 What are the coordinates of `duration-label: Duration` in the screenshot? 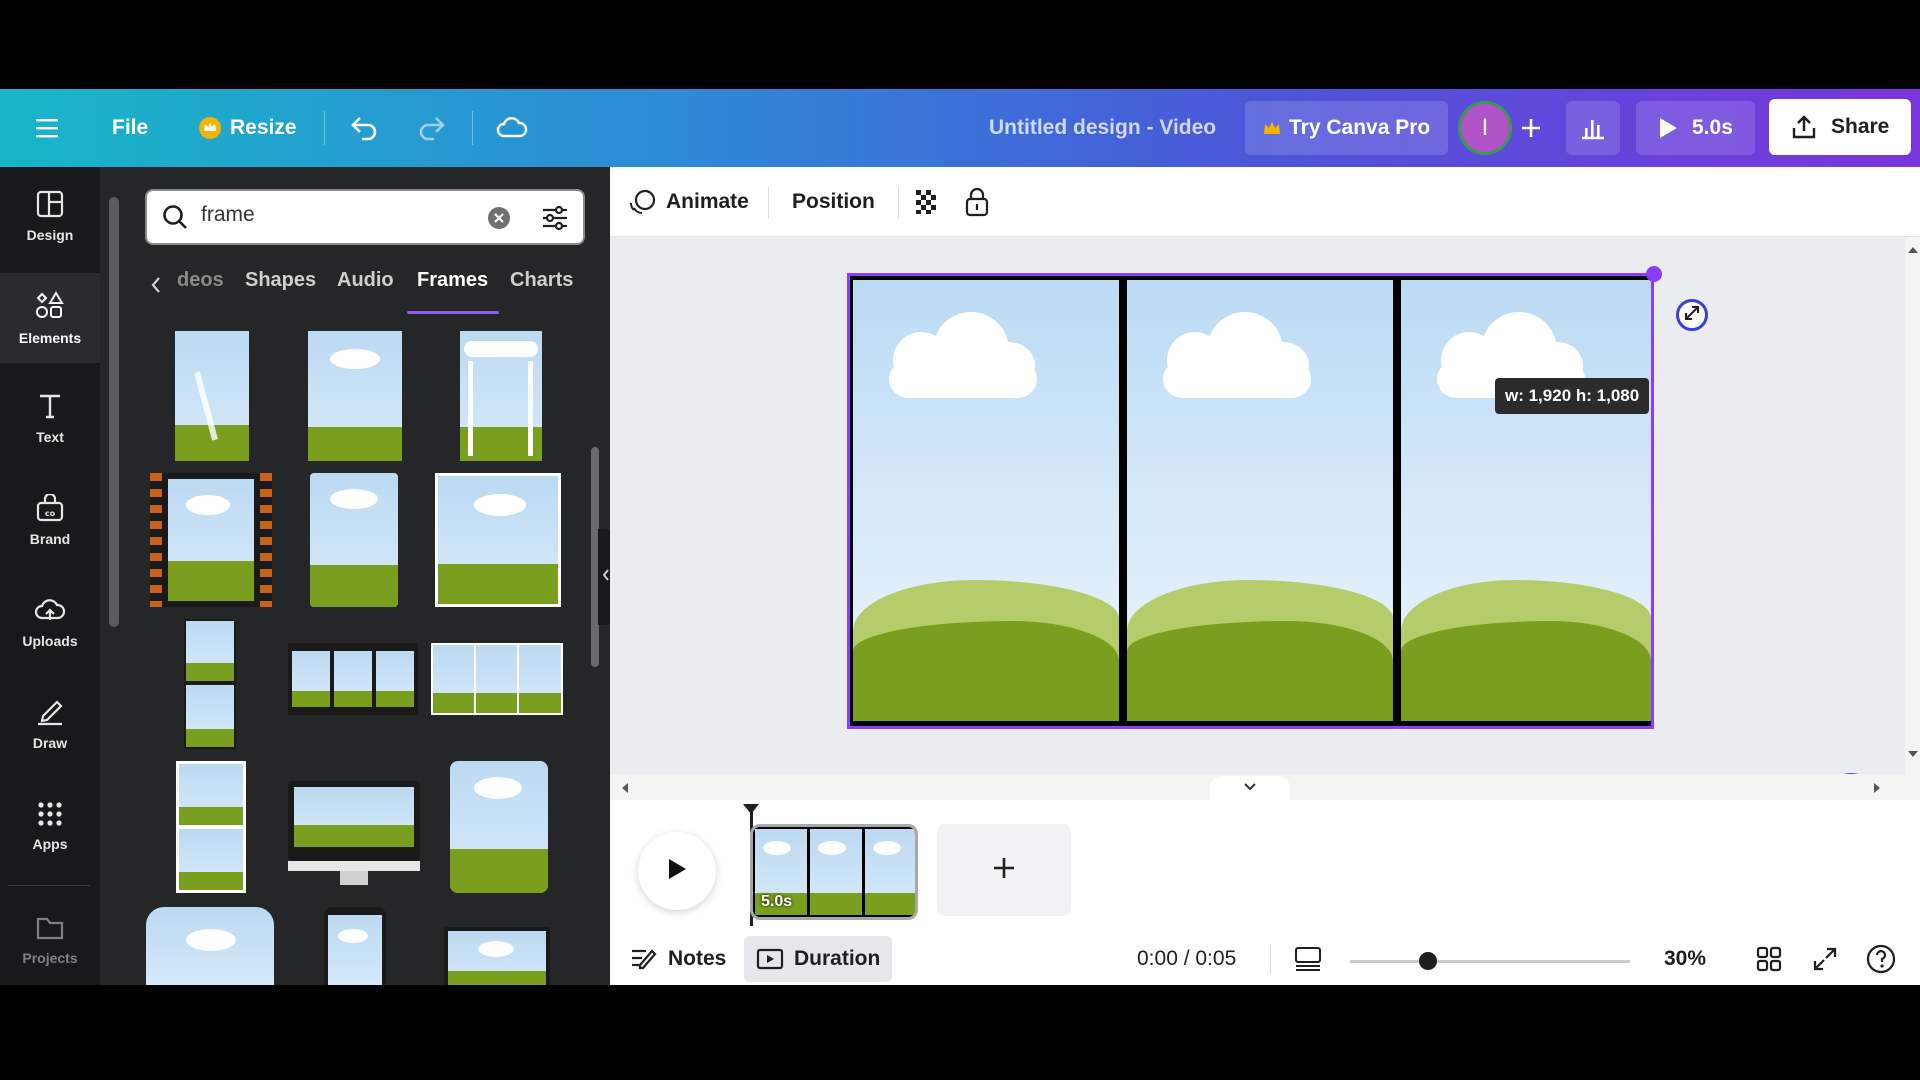 It's located at (837, 958).